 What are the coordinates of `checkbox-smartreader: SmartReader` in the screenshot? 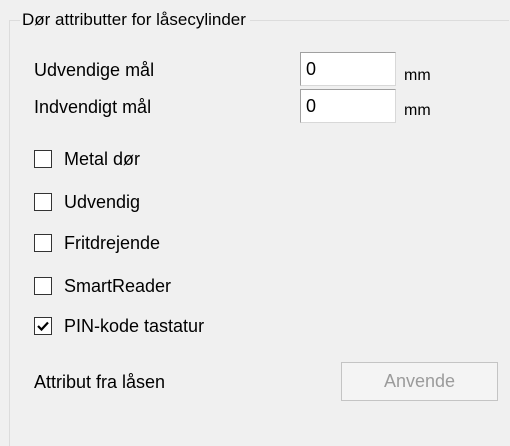 It's located at (102, 286).